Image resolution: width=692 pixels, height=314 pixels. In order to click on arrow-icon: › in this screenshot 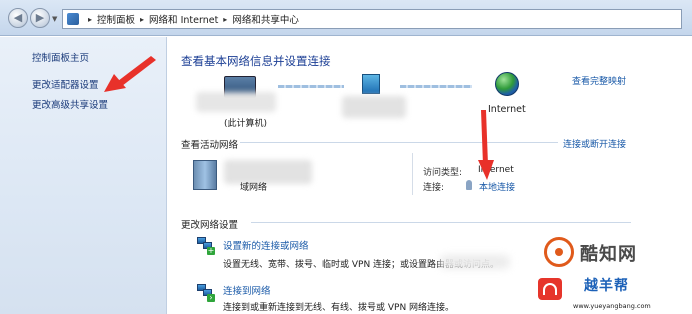, I will do `click(211, 298)`.